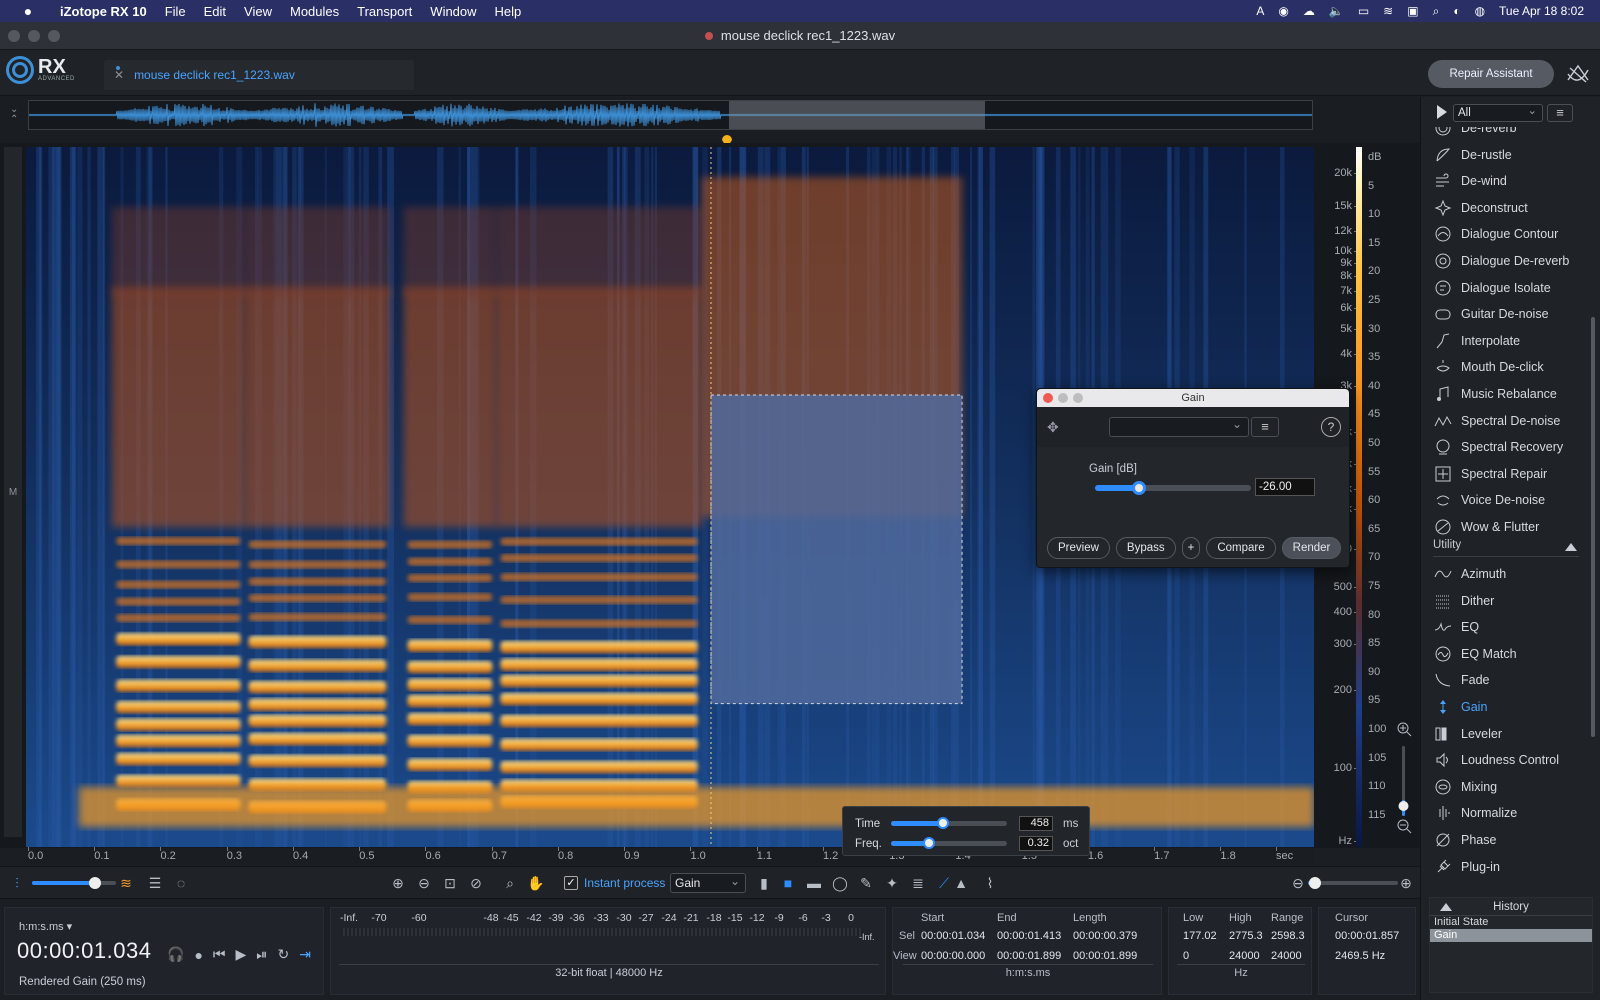  What do you see at coordinates (1145, 548) in the screenshot?
I see `bypass-button: Bypass` at bounding box center [1145, 548].